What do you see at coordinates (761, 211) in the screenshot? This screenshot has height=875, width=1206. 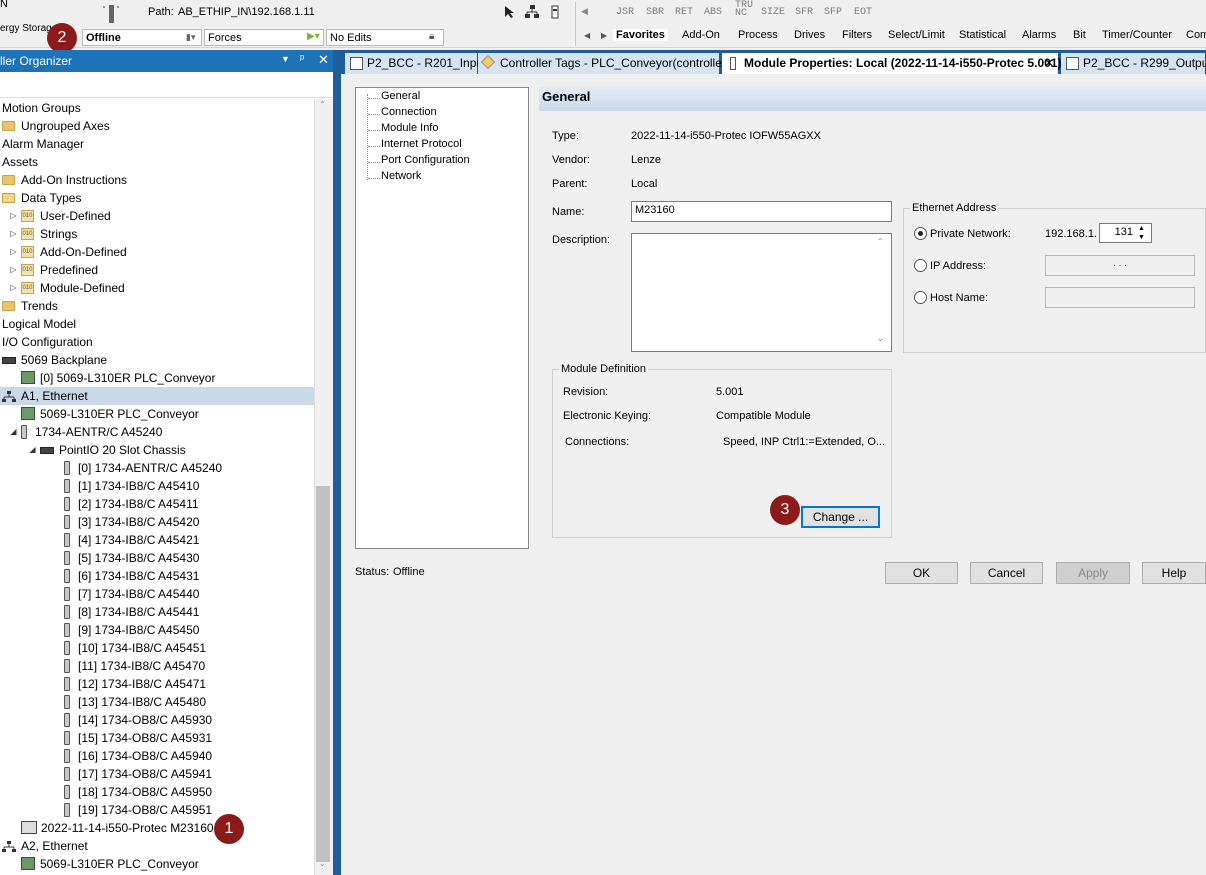 I see `name-input: M23160` at bounding box center [761, 211].